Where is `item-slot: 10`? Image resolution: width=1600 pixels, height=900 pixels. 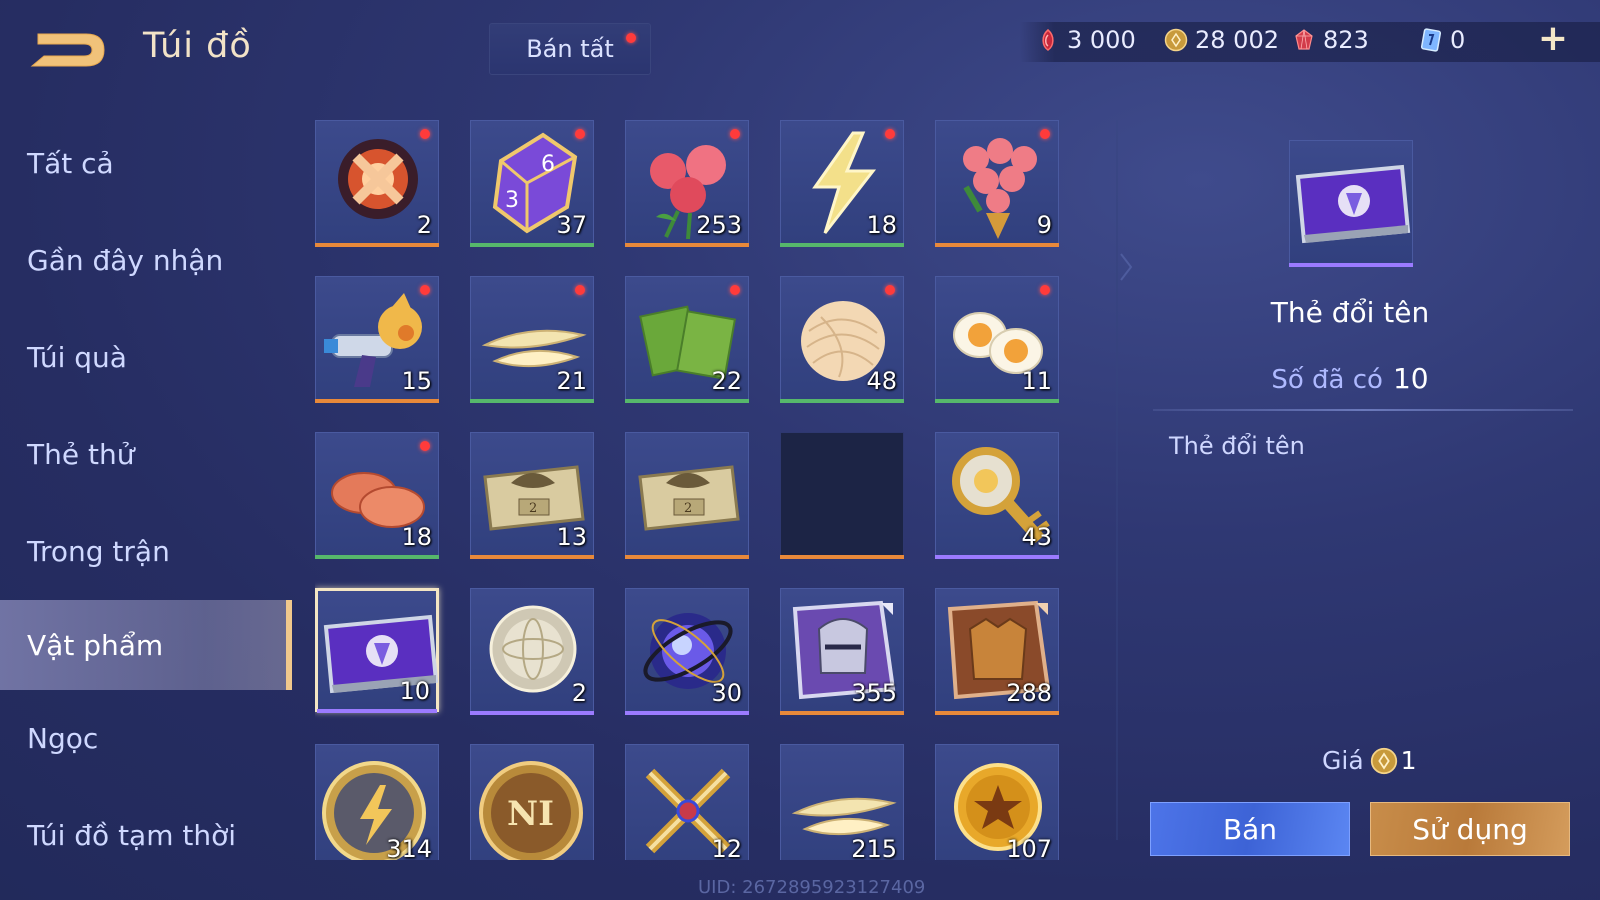
item-slot: 10 is located at coordinates (377, 650).